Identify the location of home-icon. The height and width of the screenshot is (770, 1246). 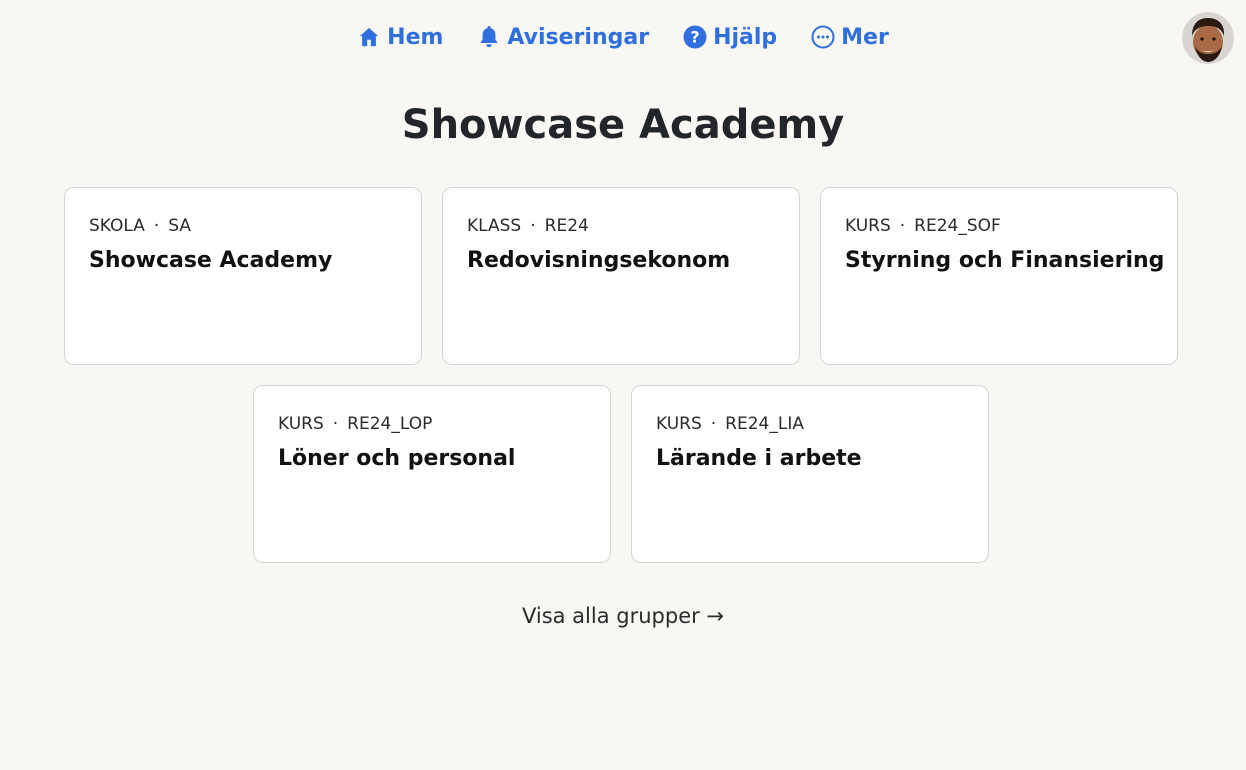
(369, 37).